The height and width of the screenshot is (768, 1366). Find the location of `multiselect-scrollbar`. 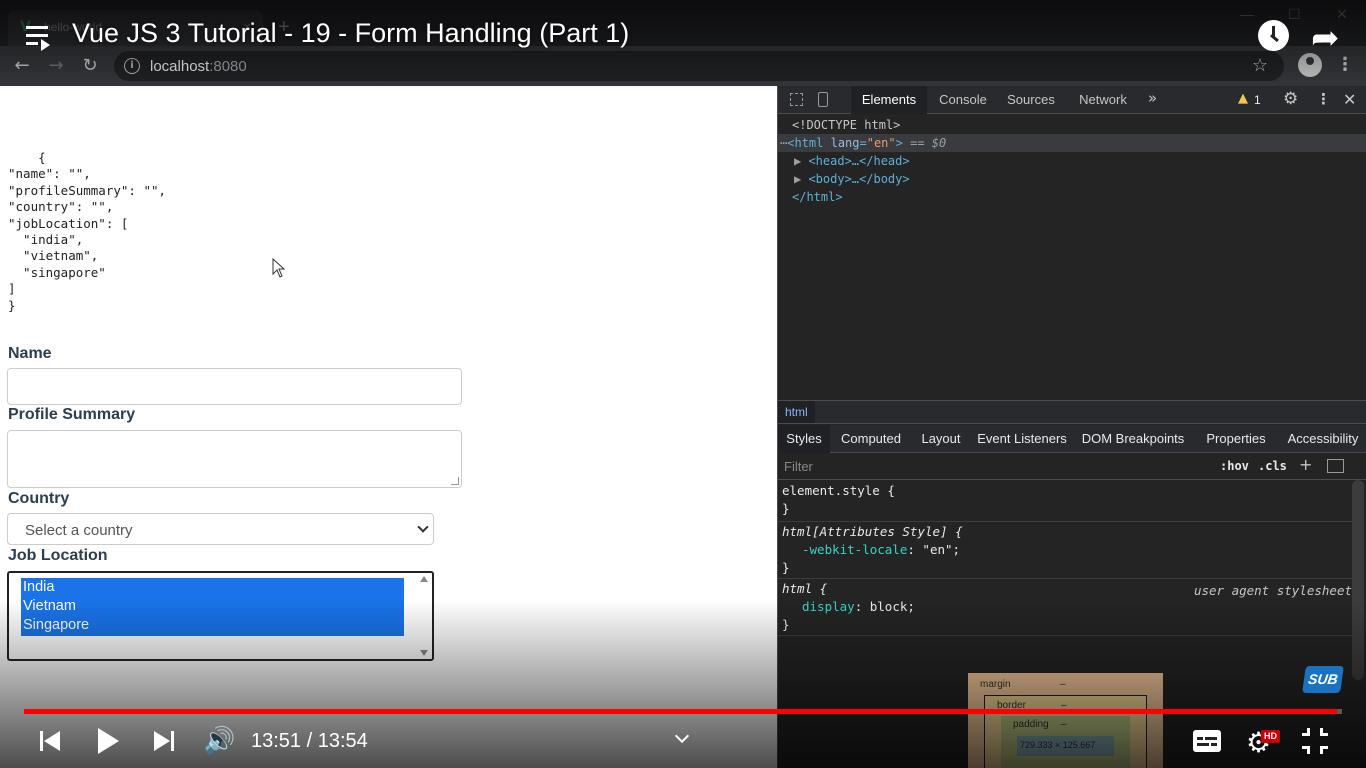

multiselect-scrollbar is located at coordinates (424, 616).